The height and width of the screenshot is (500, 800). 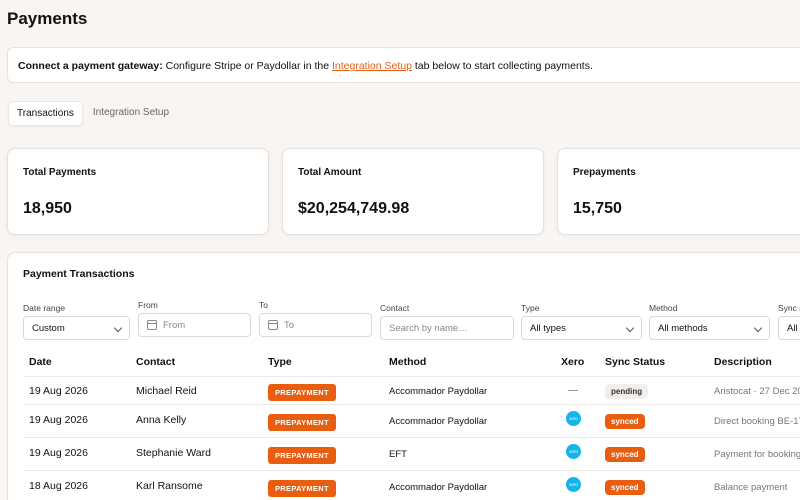 I want to click on tab-transactions: Transactions, so click(x=45, y=113).